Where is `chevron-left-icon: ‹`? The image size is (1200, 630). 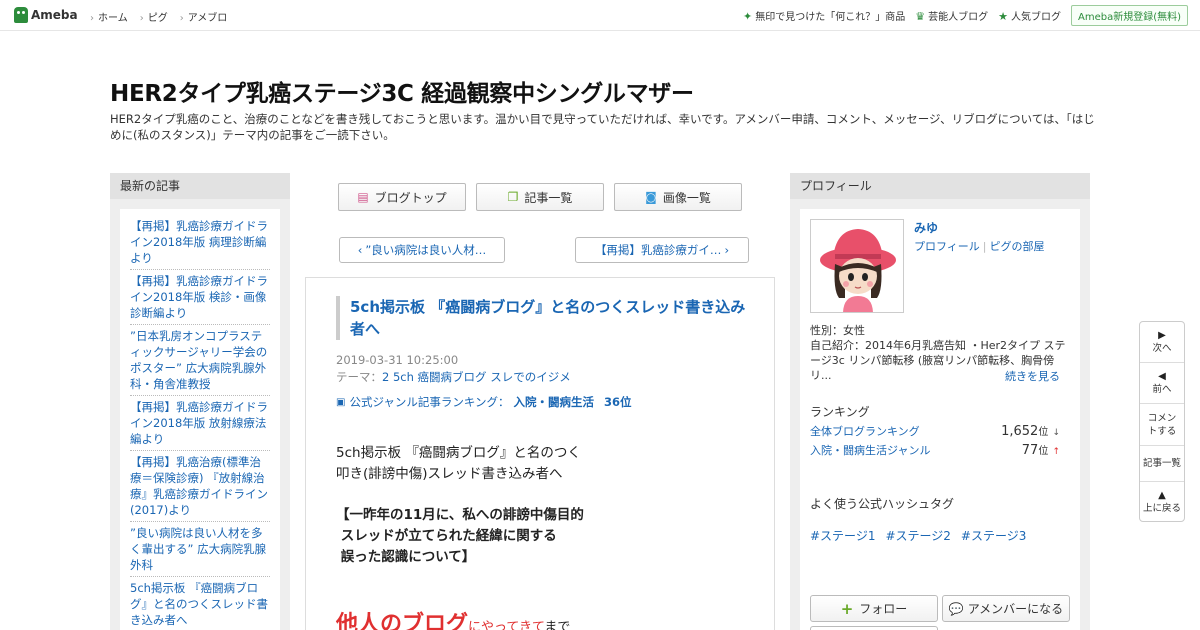 chevron-left-icon: ‹ is located at coordinates (360, 250).